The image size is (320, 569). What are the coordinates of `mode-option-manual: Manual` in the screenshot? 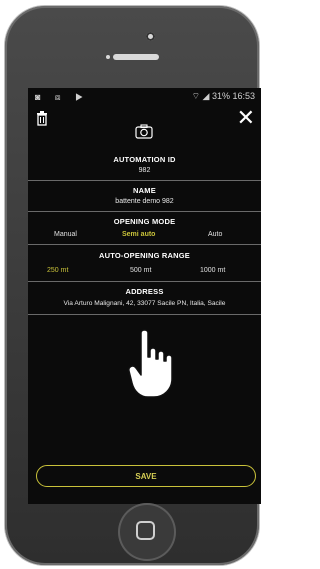 It's located at (65, 234).